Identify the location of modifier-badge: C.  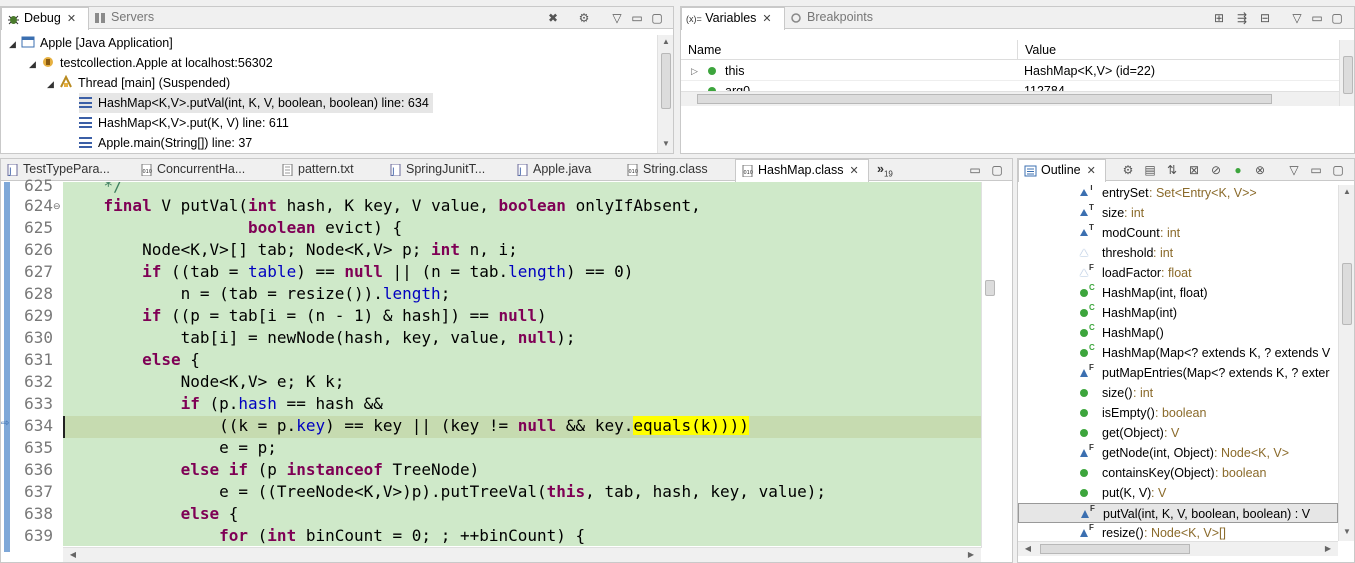
(1092, 287).